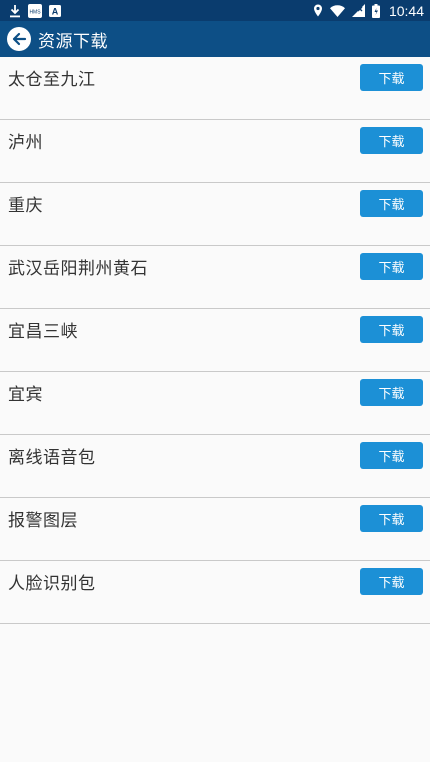  Describe the element at coordinates (43, 521) in the screenshot. I see `resource-name: 报警图层` at that location.